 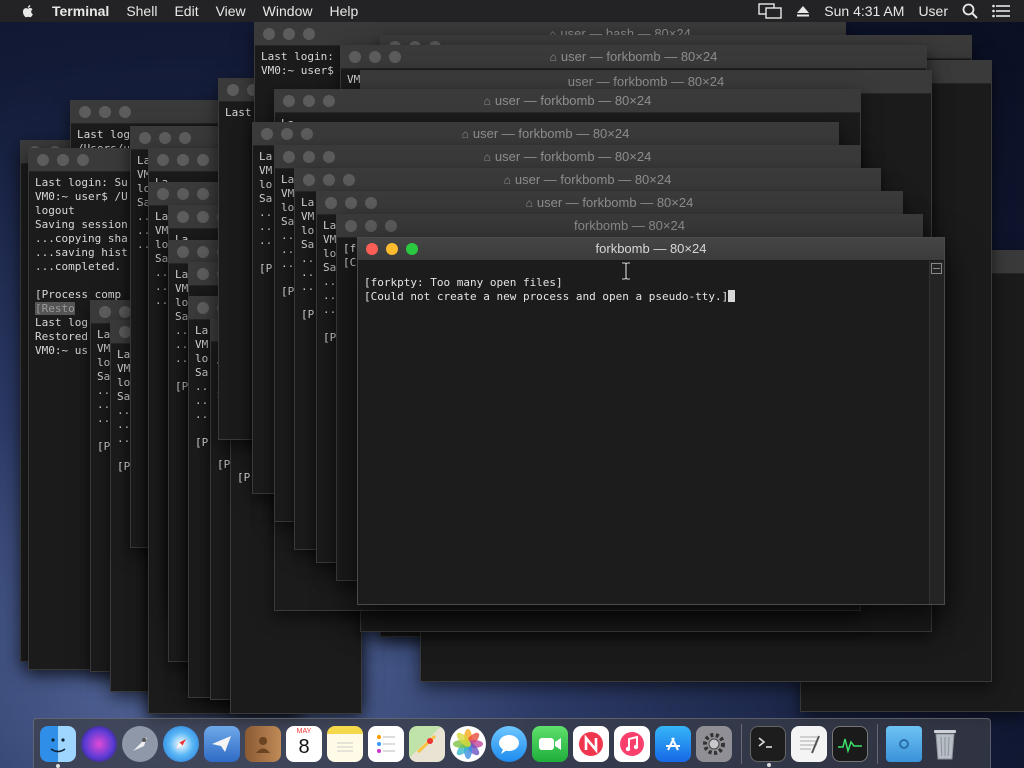 I want to click on textedit-icon, so click(x=809, y=743).